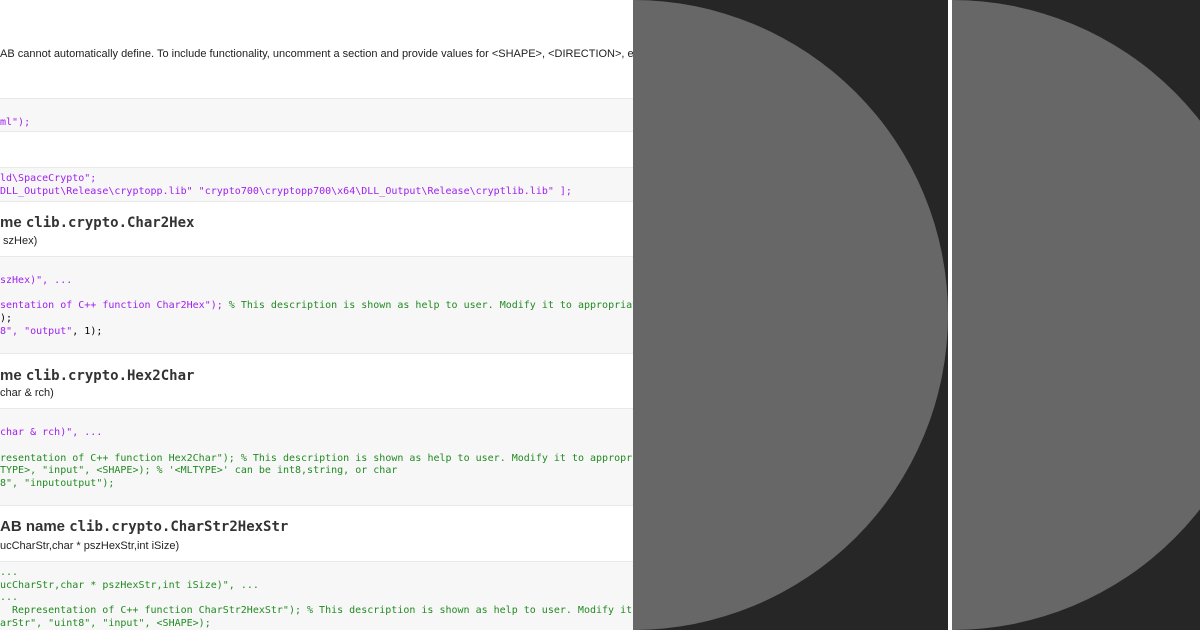  What do you see at coordinates (19, 241) in the screenshot?
I see `function-signature: szHex)` at bounding box center [19, 241].